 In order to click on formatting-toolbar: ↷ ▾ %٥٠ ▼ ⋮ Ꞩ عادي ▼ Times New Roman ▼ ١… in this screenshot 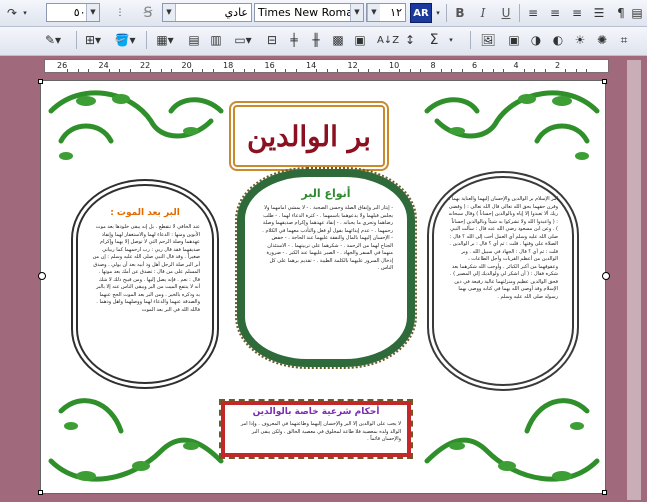, I will do `click(323, 13)`.